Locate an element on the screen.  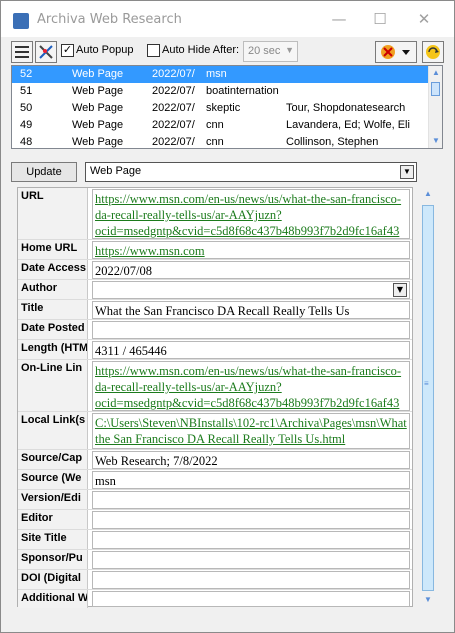
title-bar: Archiva Web Research — ☐ ✕ is located at coordinates (227, 19).